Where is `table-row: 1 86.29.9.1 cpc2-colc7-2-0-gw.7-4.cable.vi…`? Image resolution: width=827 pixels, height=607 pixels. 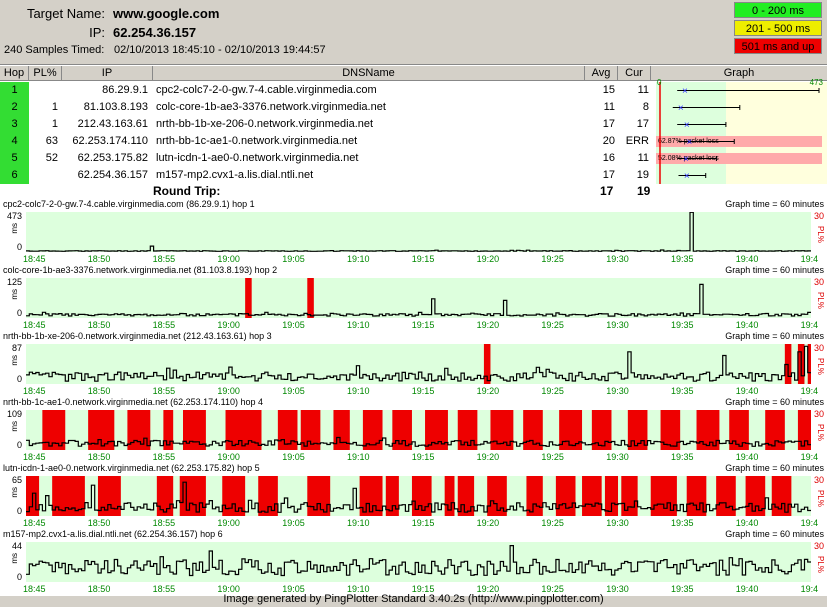 table-row: 1 86.29.9.1 cpc2-colc7-2-0-gw.7-4.cable.vi… is located at coordinates (413, 88).